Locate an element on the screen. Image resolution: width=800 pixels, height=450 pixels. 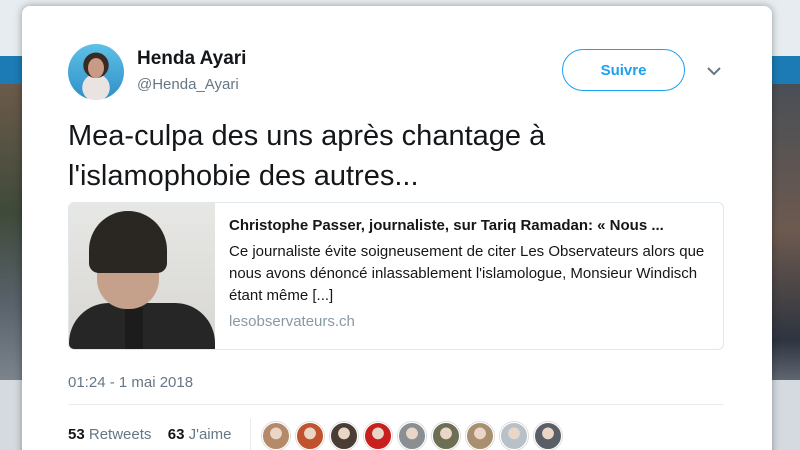
likes-label: J'aime is located at coordinates (210, 434).